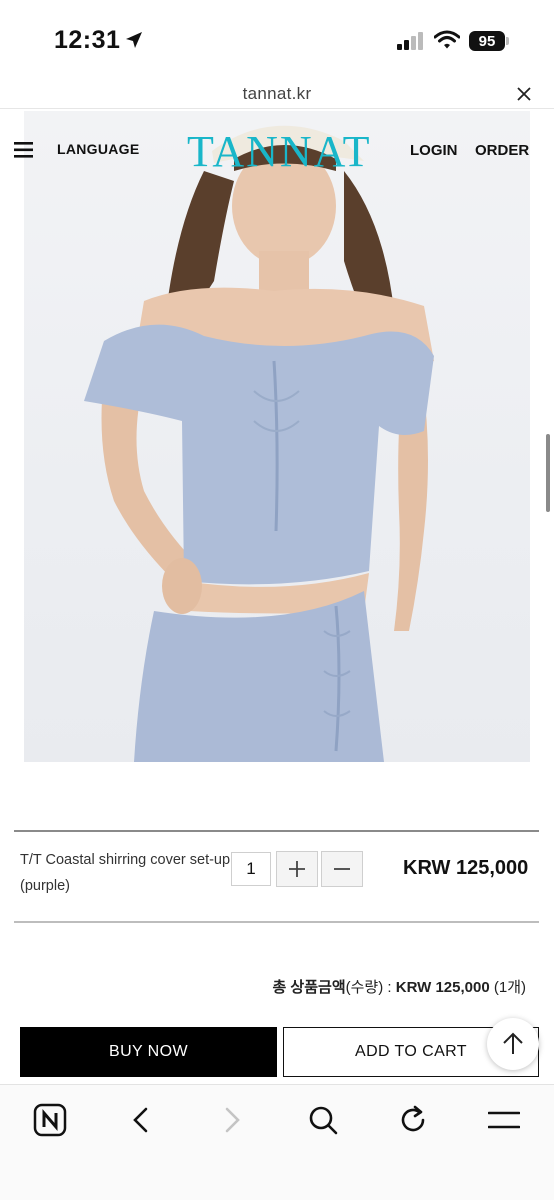 This screenshot has height=1200, width=554. I want to click on quantity-increase-button, so click(297, 869).